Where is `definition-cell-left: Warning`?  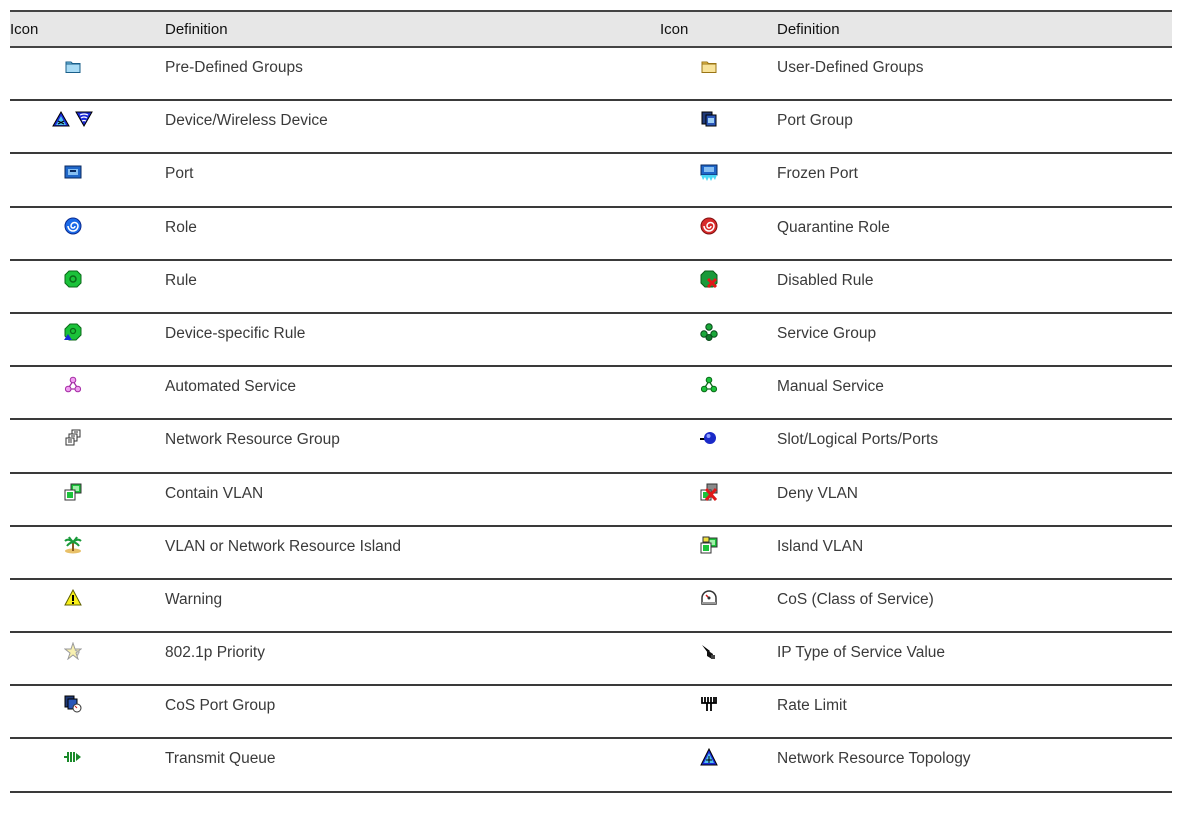 definition-cell-left: Warning is located at coordinates (194, 599).